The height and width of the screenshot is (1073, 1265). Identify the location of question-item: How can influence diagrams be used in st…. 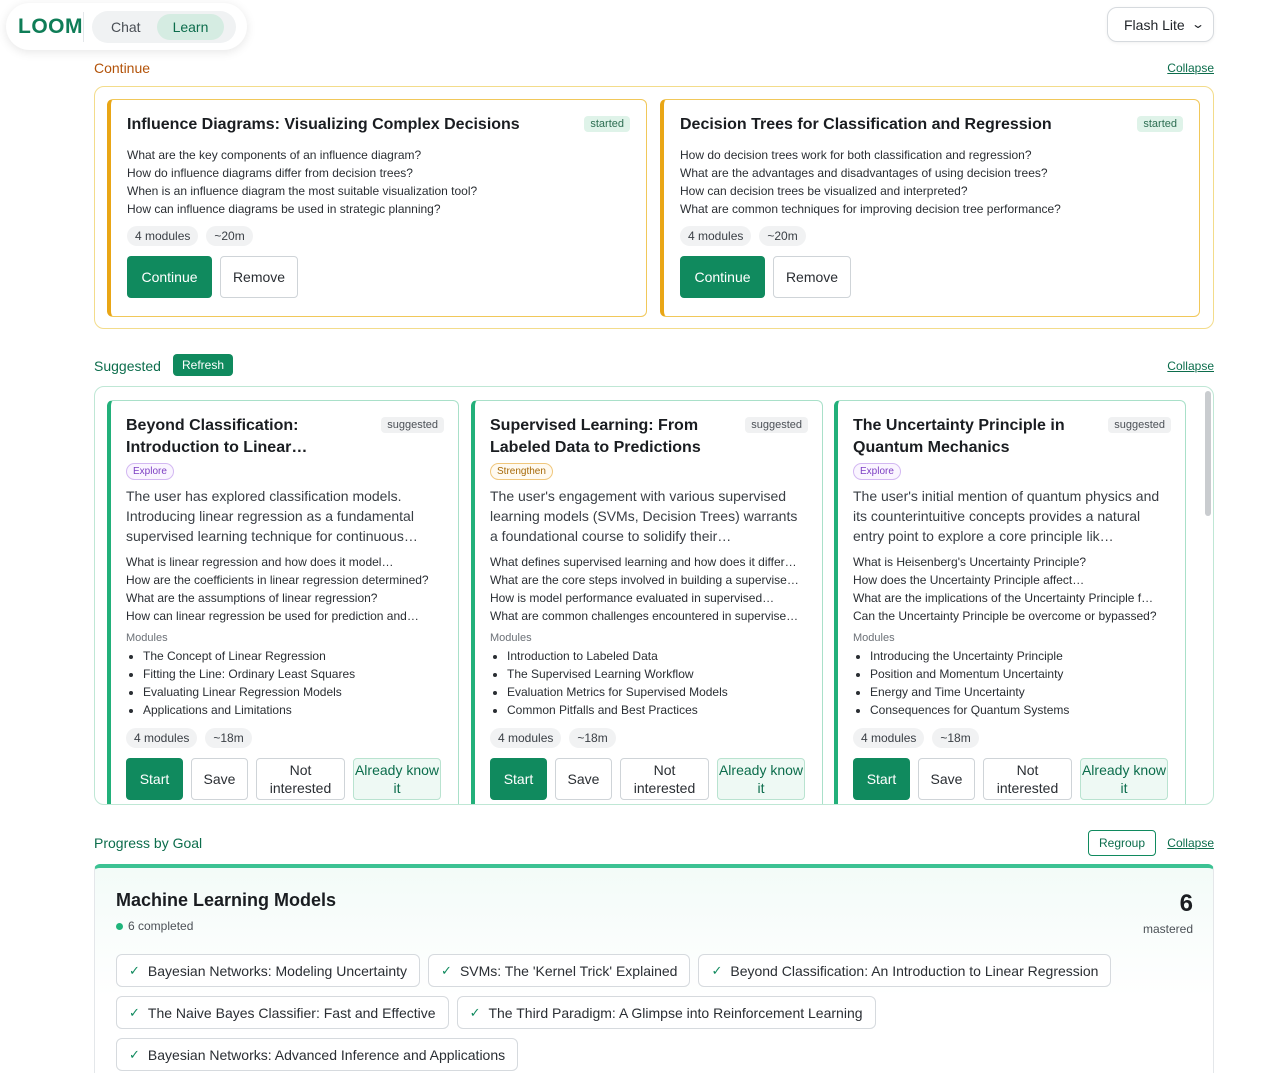
(284, 209).